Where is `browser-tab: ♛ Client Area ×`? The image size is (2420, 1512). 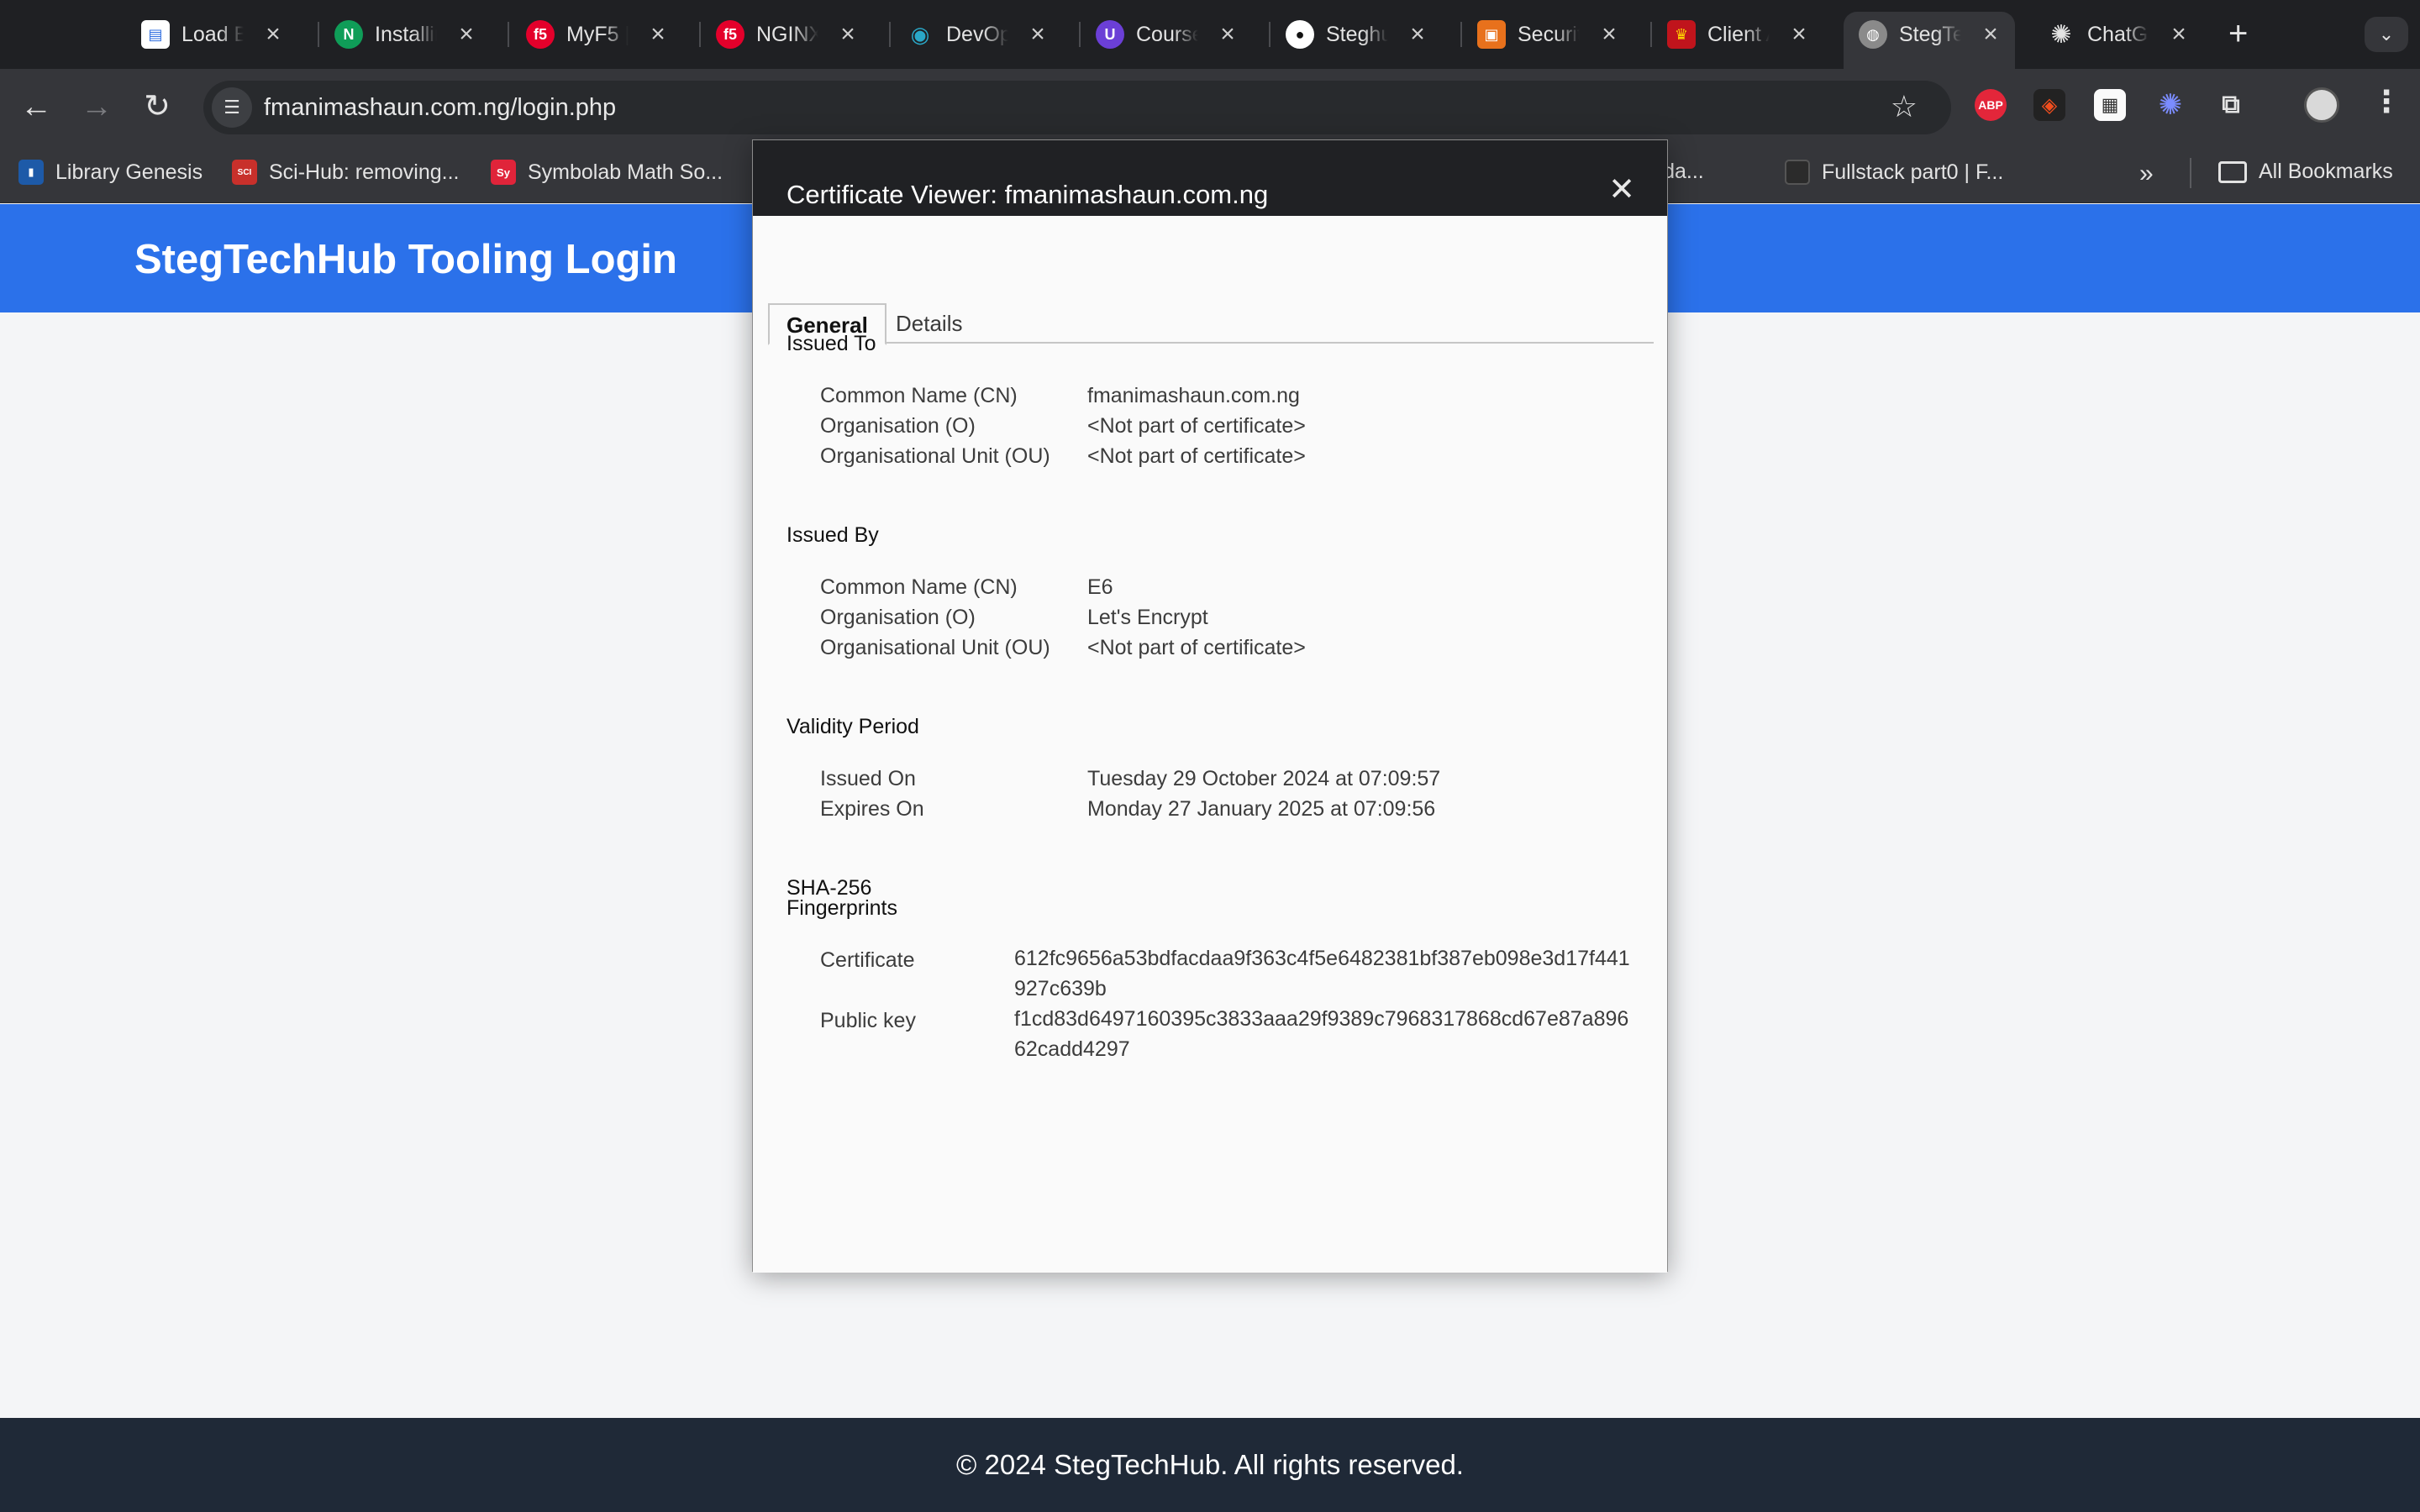 browser-tab: ♛ Client Area × is located at coordinates (1740, 34).